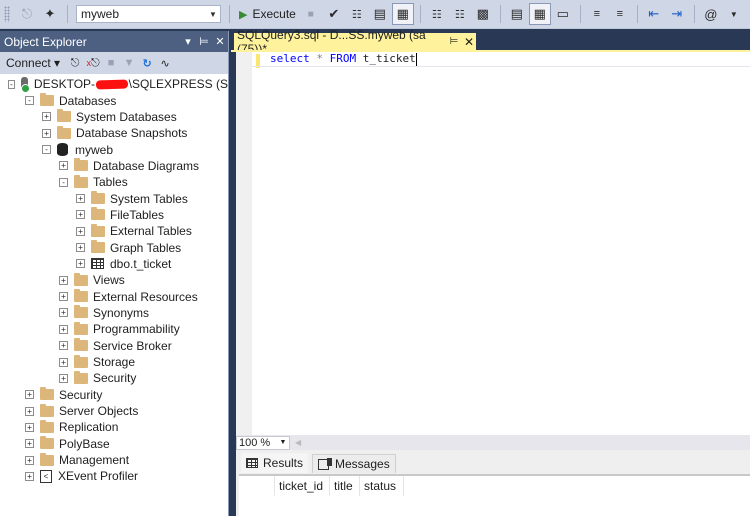  I want to click on tree-node: - Databases, so click(114, 100).